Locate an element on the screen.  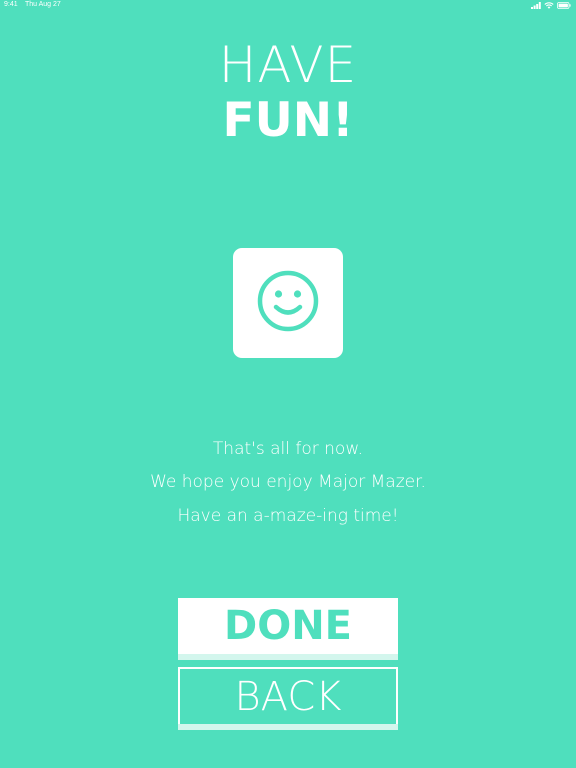
message-line-1: That's all for now. is located at coordinates (288, 449).